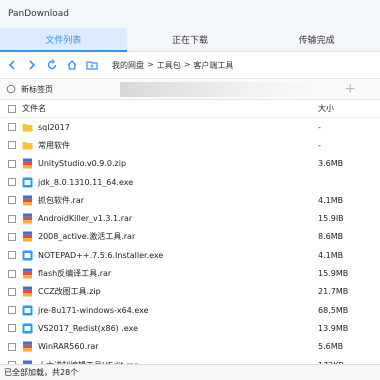 This screenshot has height=380, width=380. What do you see at coordinates (128, 65) in the screenshot?
I see `breadcrumb-item: 我的网盘` at bounding box center [128, 65].